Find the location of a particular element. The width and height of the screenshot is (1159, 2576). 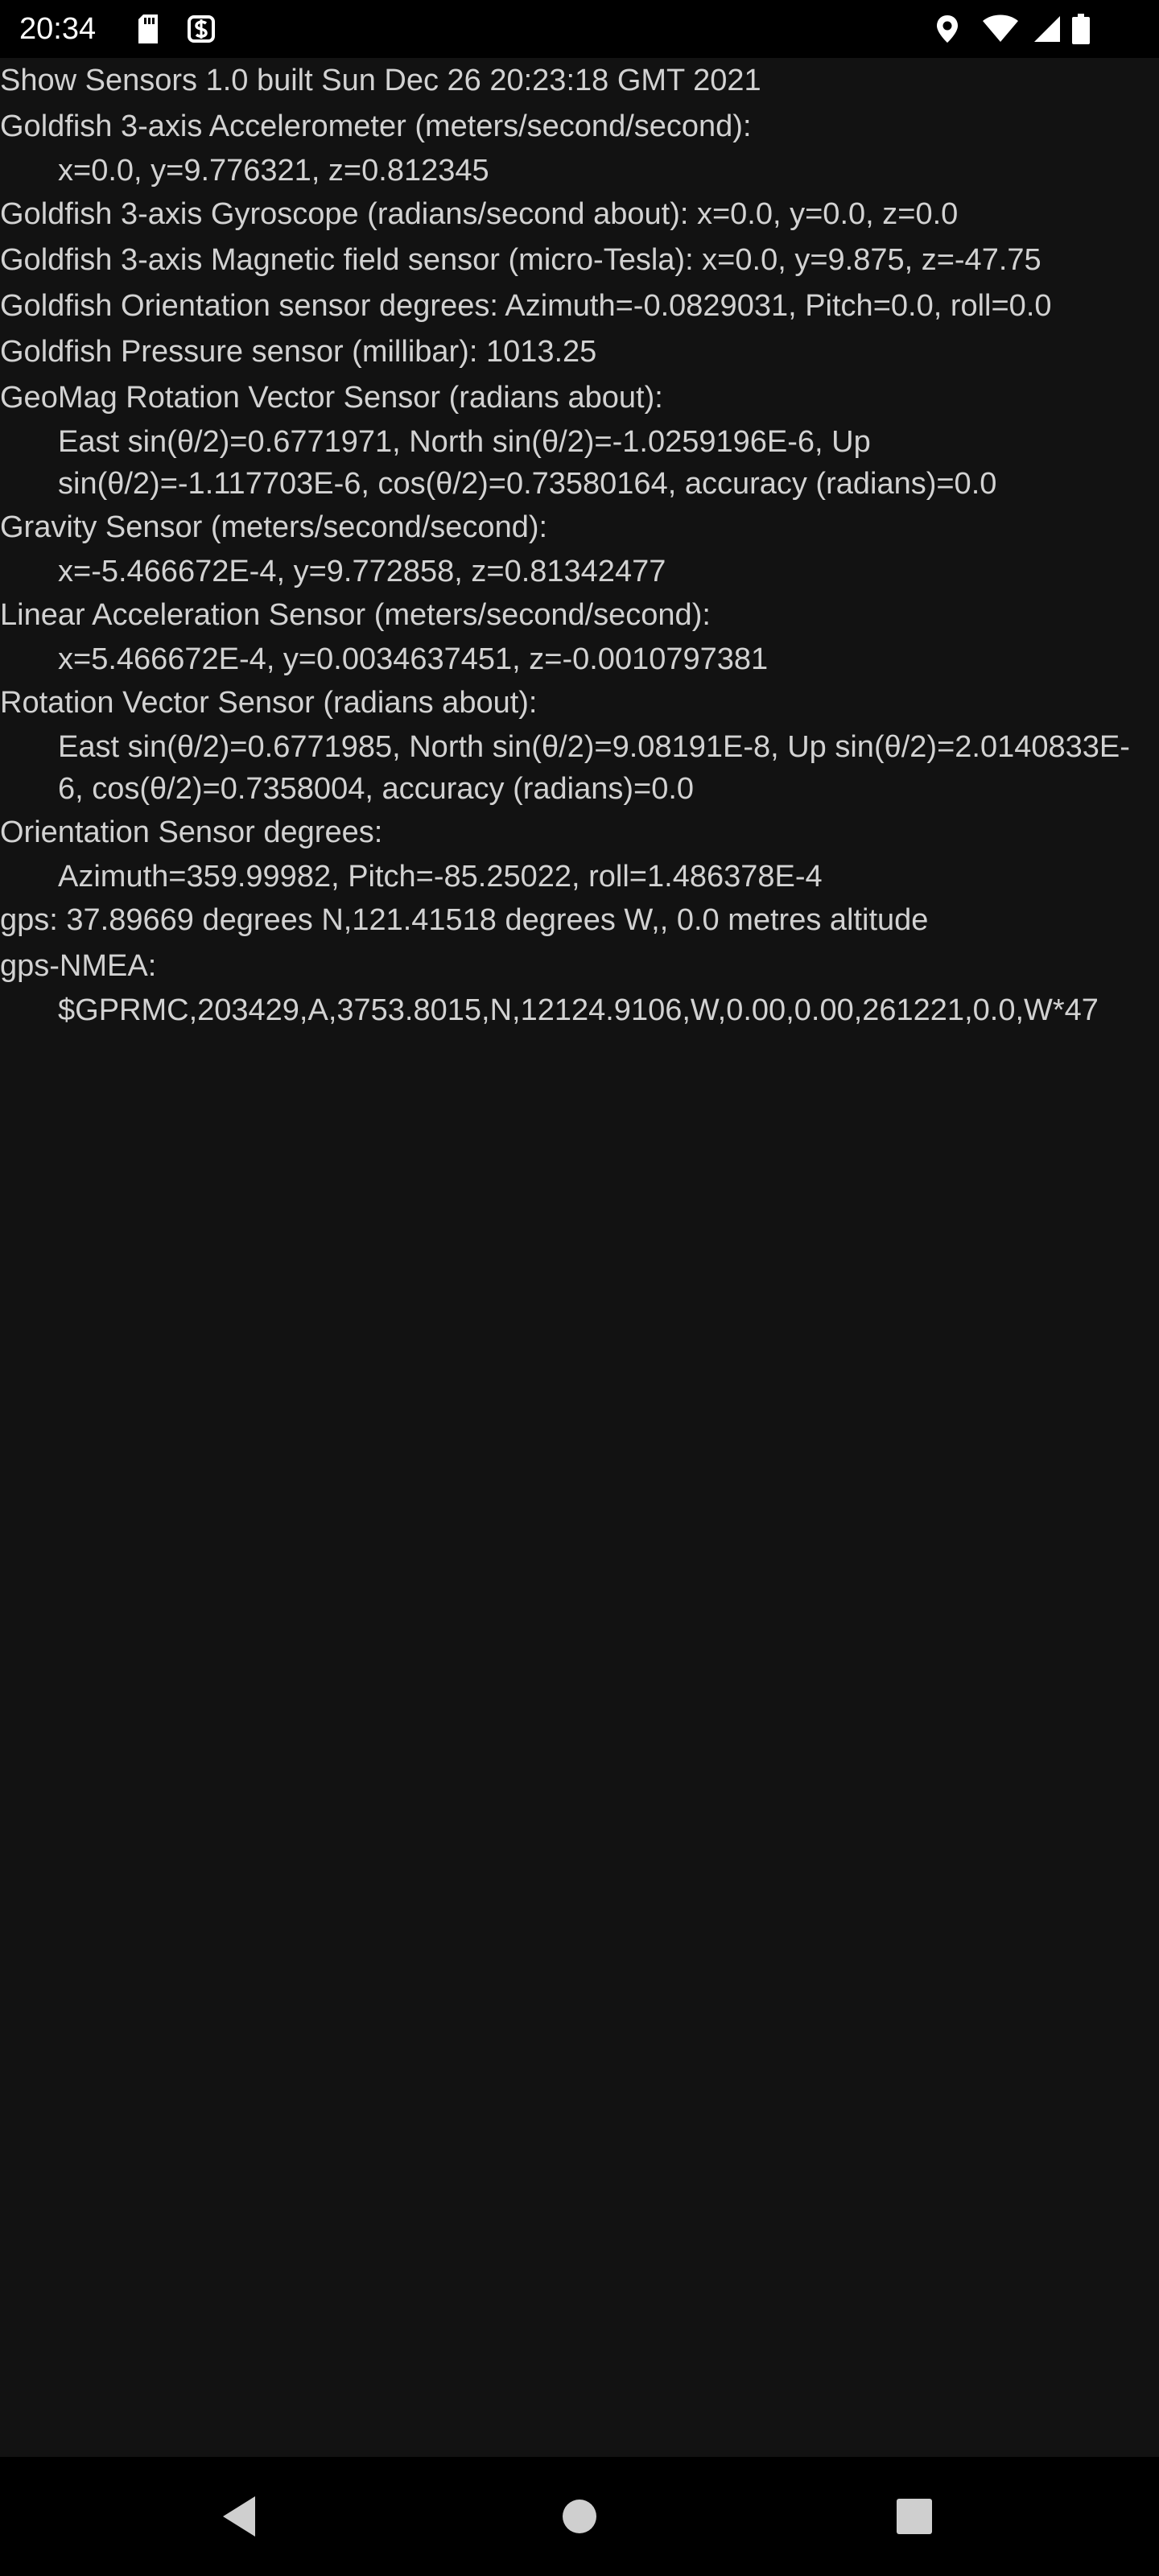

wifi-icon is located at coordinates (1001, 29).